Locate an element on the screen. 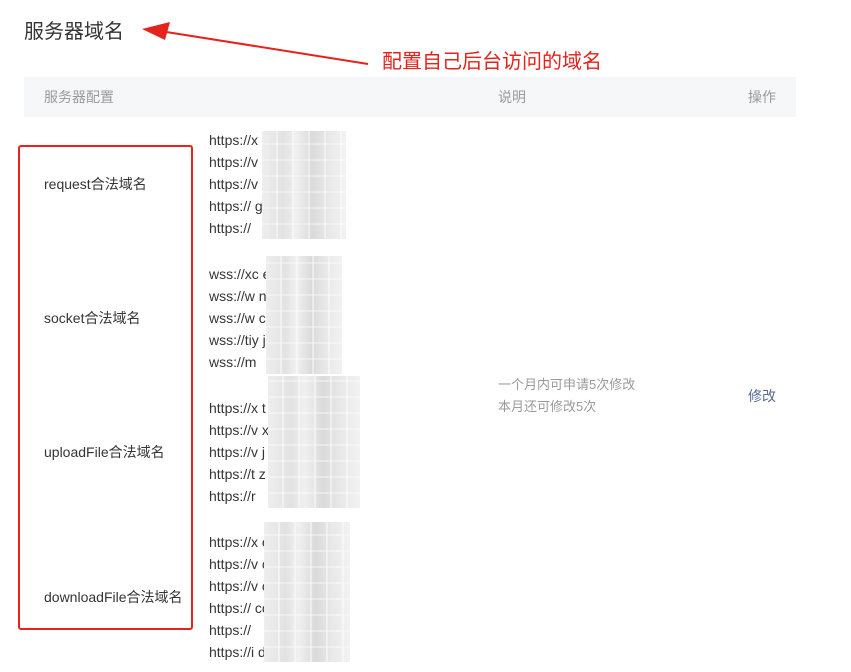 The width and height of the screenshot is (851, 672). domain-item: https://v j com is located at coordinates (252, 452).